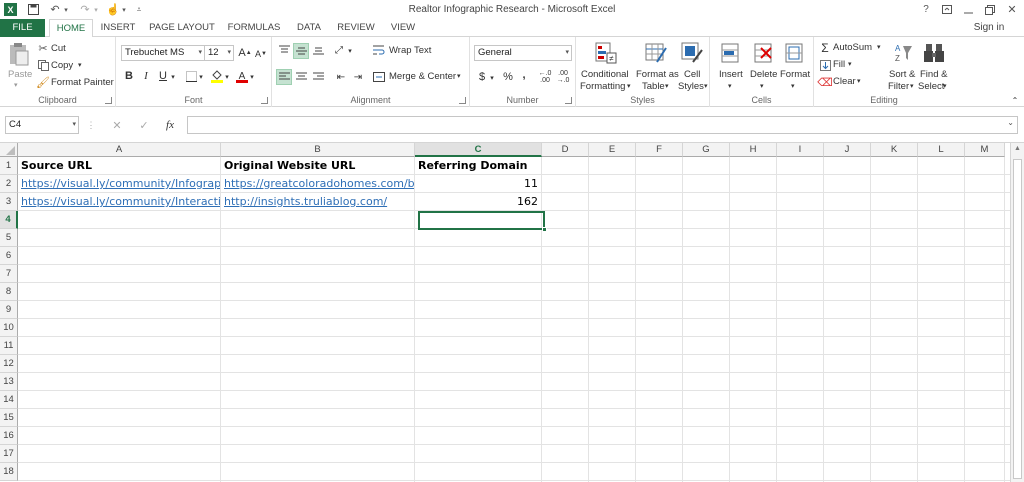 The height and width of the screenshot is (482, 1024). What do you see at coordinates (912, 86) in the screenshot?
I see `sort-filter-dropdown-icon: ▾` at bounding box center [912, 86].